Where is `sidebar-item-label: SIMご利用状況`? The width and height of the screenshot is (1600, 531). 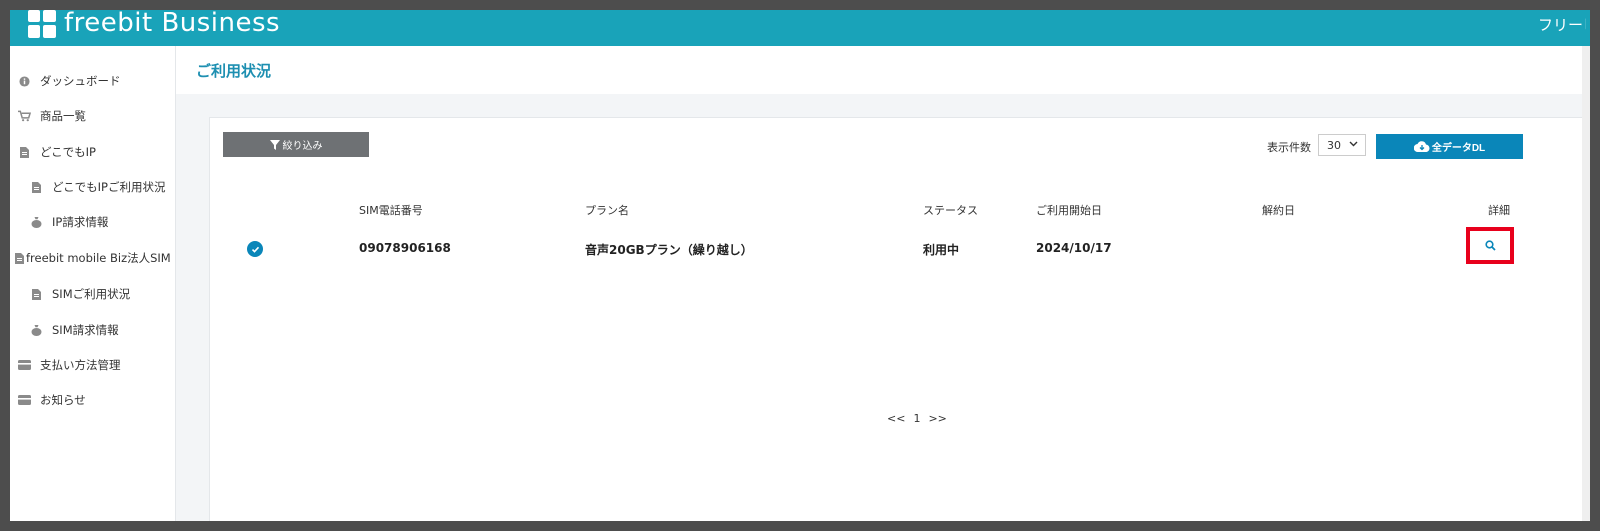
sidebar-item-label: SIMご利用状況 is located at coordinates (91, 294).